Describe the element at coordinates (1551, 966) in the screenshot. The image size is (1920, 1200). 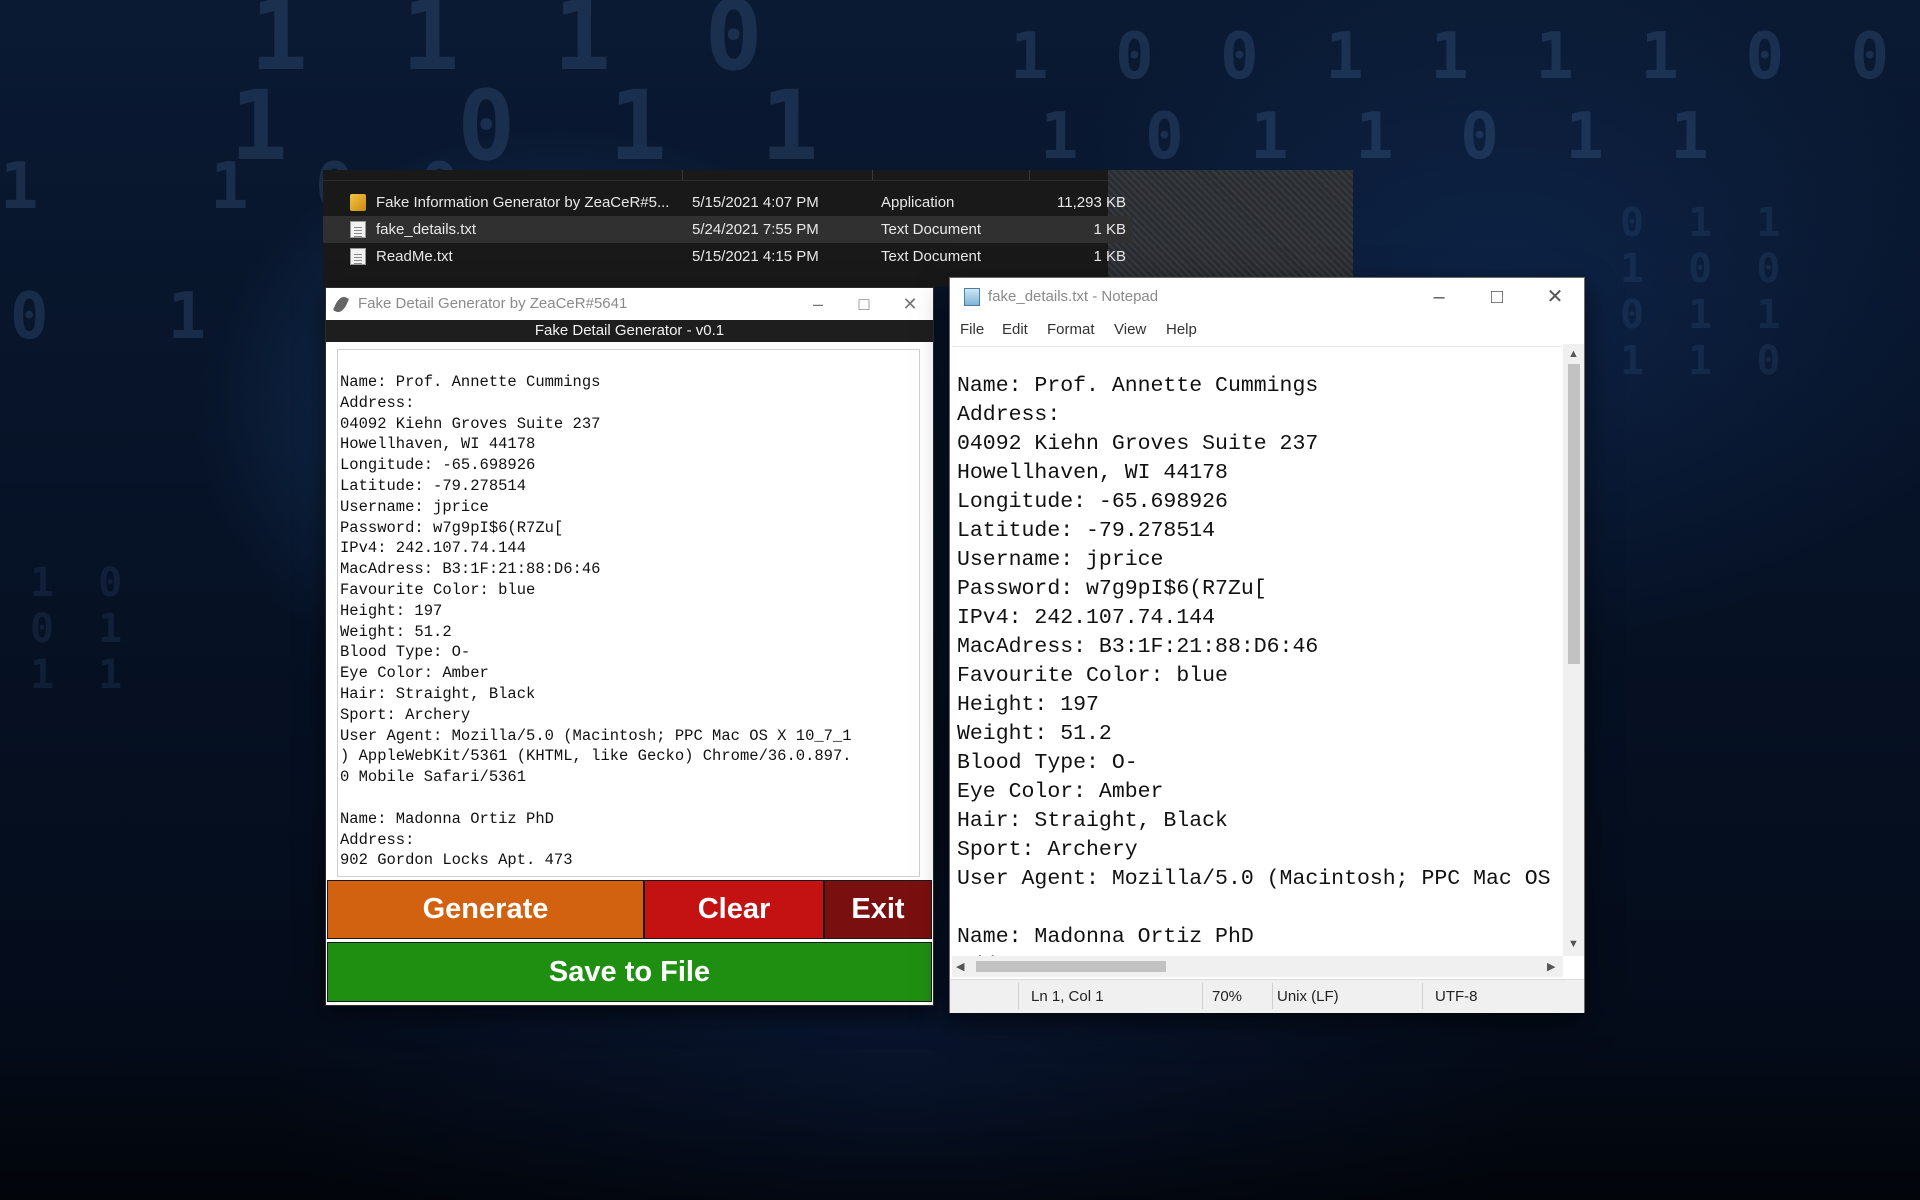
I see `scroll-right-icon: ▶` at that location.